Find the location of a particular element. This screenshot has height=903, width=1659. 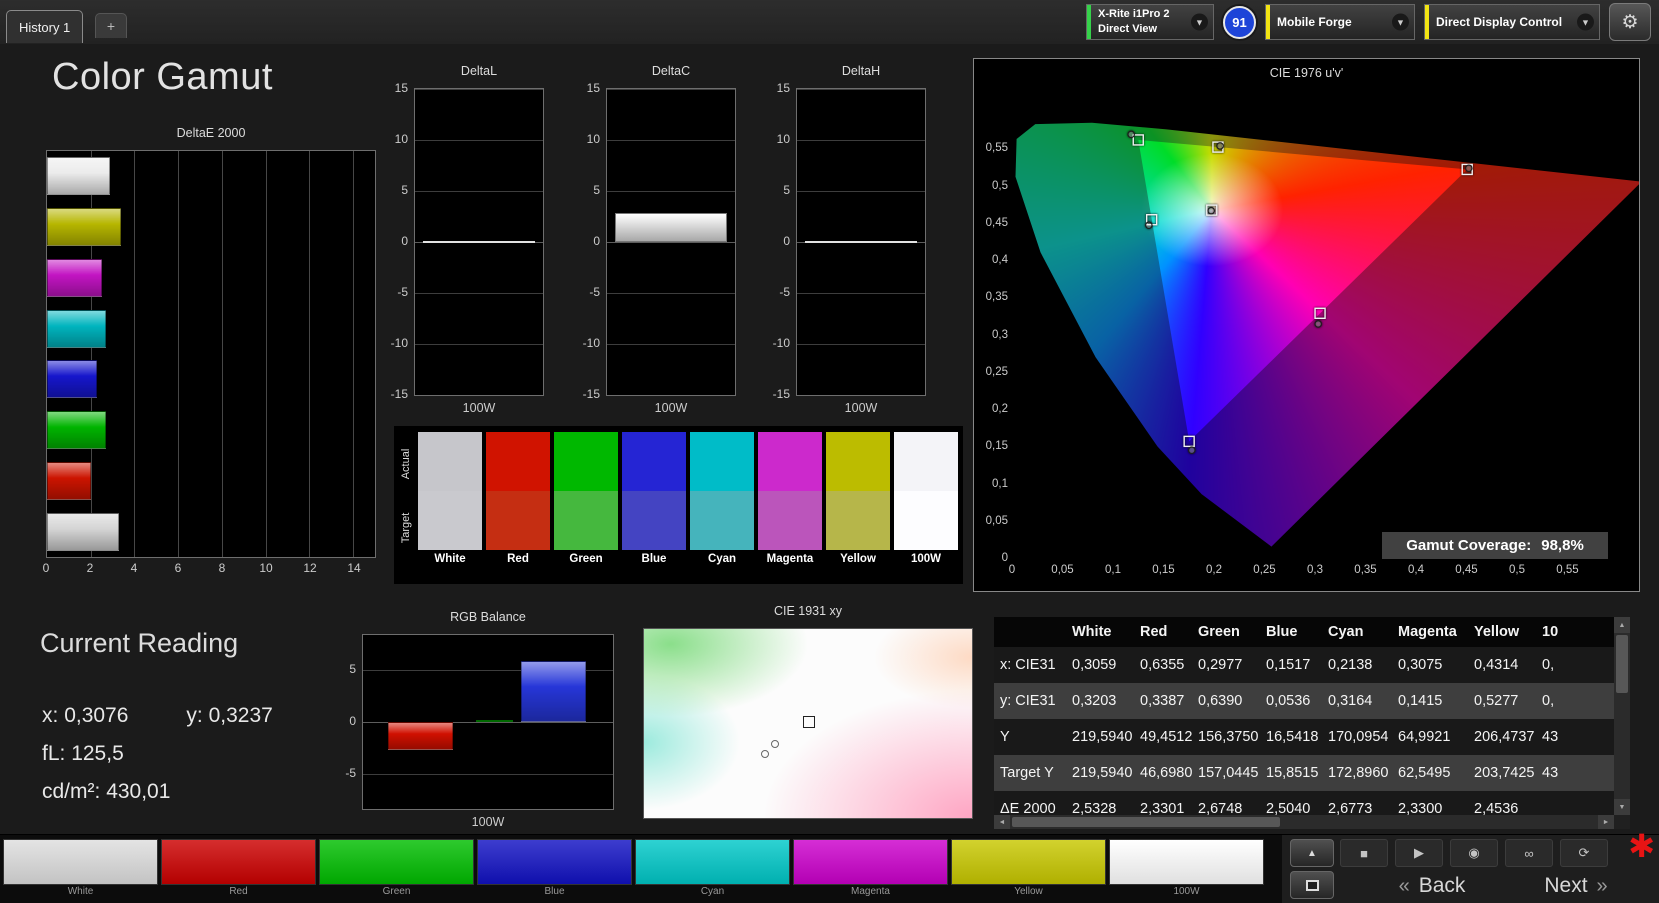

deltac-chart: DeltaC 100W 15 10 5 0 -5 -10 -15 is located at coordinates (659, 239).